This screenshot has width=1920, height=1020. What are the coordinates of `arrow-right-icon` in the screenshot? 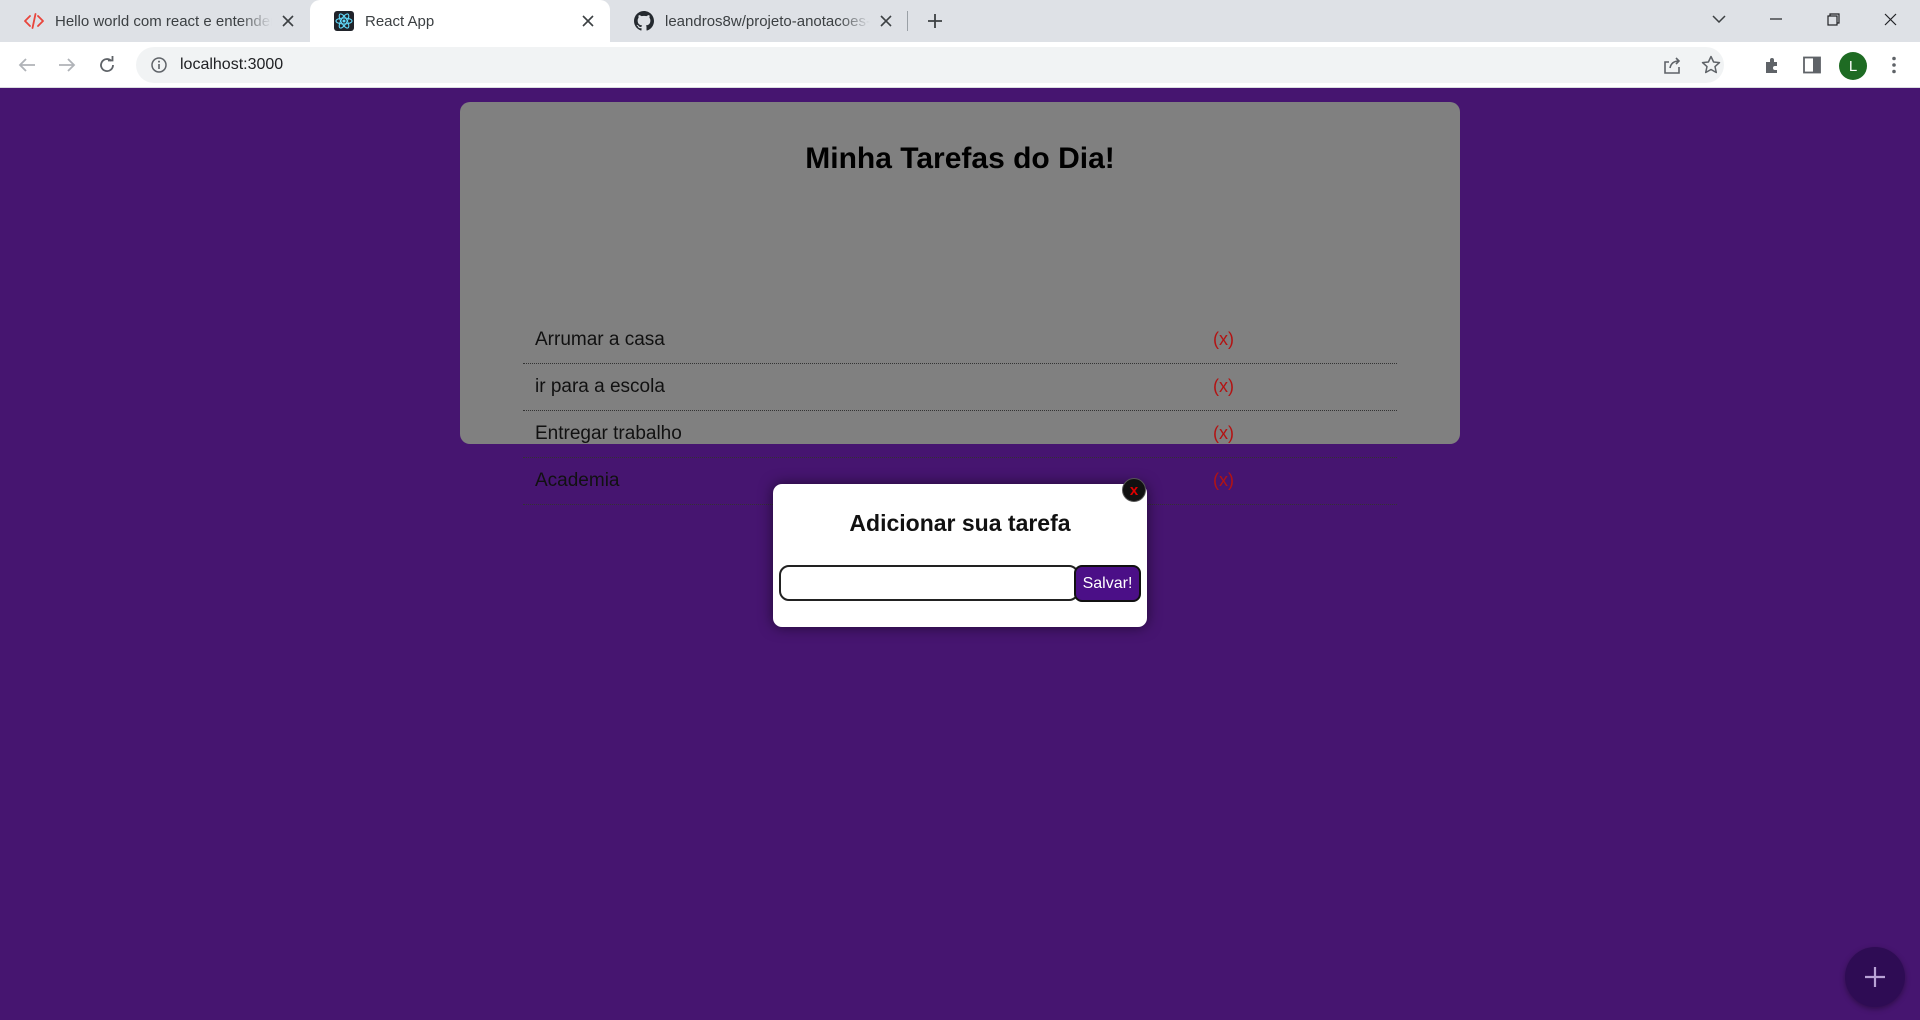 It's located at (67, 65).